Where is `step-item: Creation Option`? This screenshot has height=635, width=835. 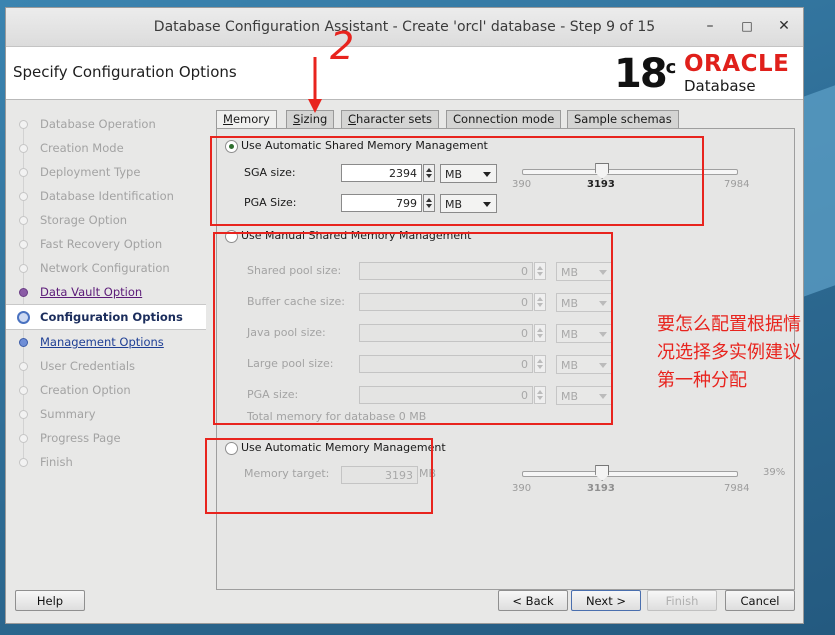 step-item: Creation Option is located at coordinates (106, 390).